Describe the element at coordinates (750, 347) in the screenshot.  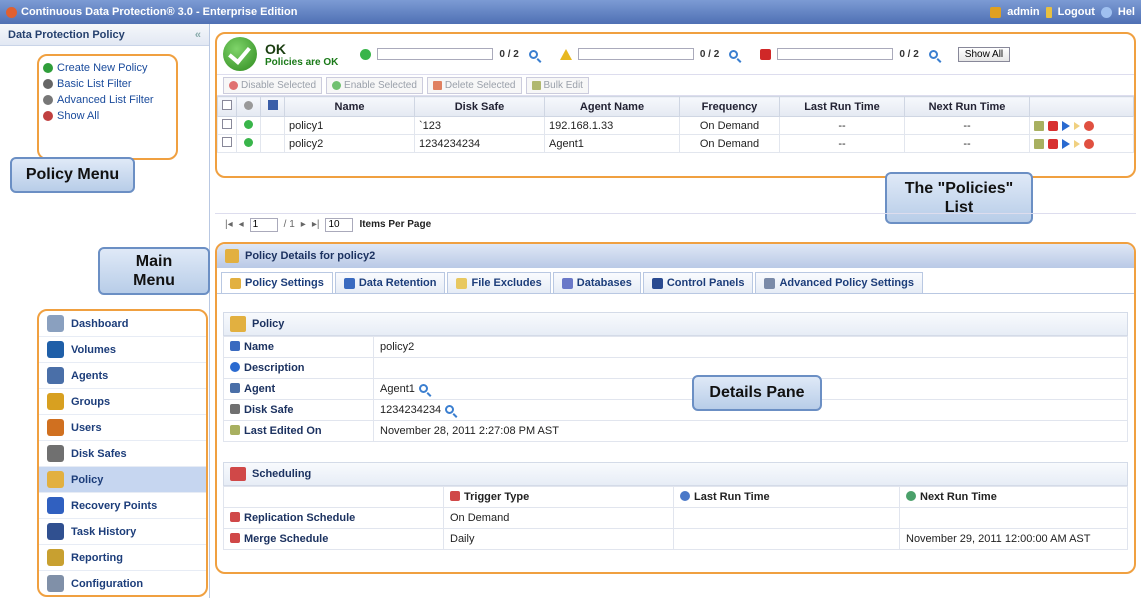
I see `field-value: policy2` at that location.